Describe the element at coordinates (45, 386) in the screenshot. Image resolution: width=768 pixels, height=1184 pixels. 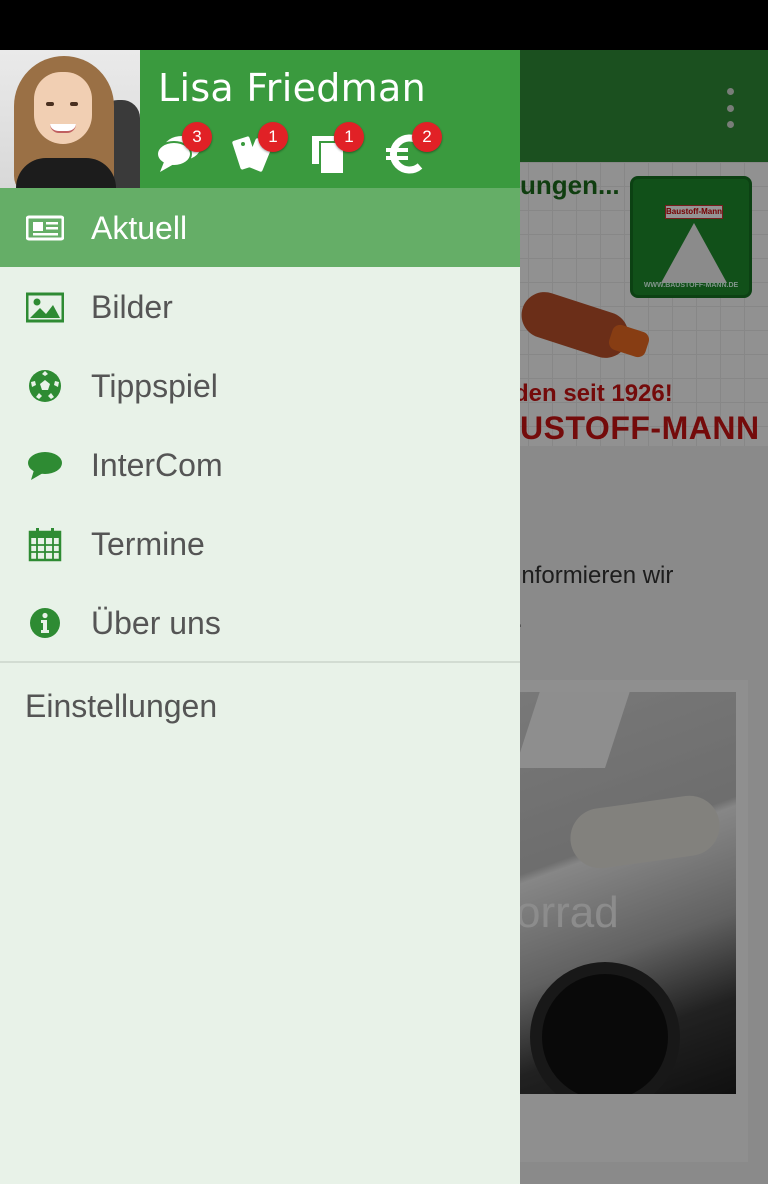
I see `soccer-ball-icon` at that location.